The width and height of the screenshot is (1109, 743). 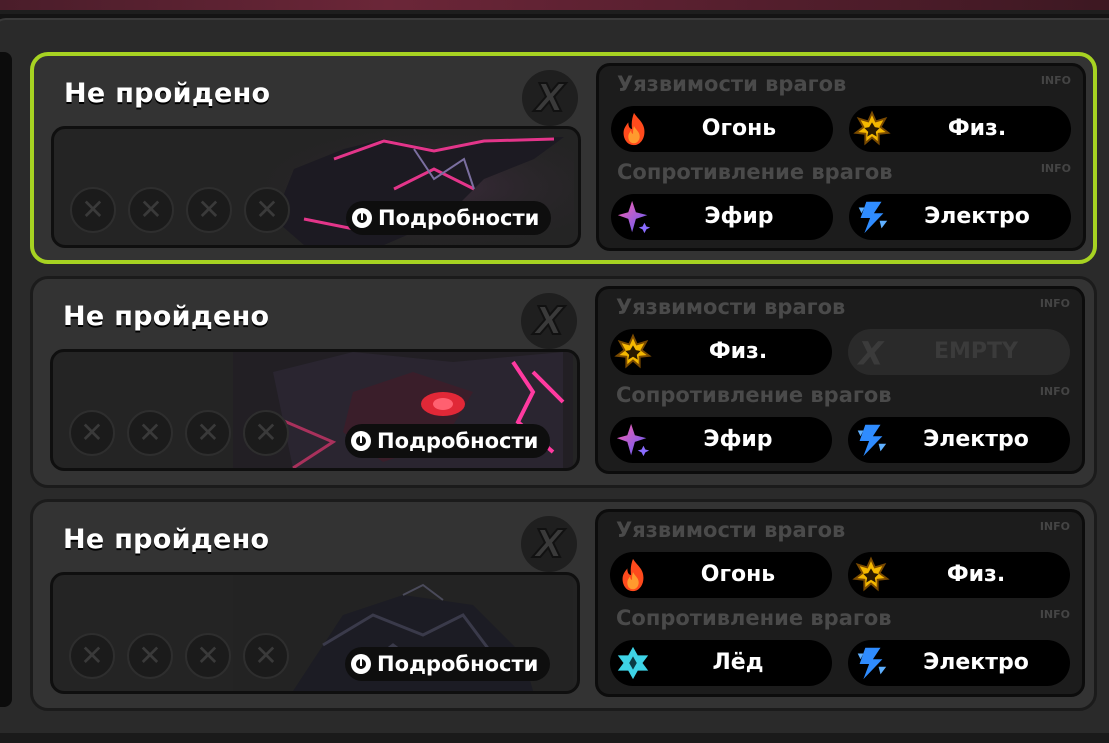 I want to click on svg-text: X, so click(x=871, y=352).